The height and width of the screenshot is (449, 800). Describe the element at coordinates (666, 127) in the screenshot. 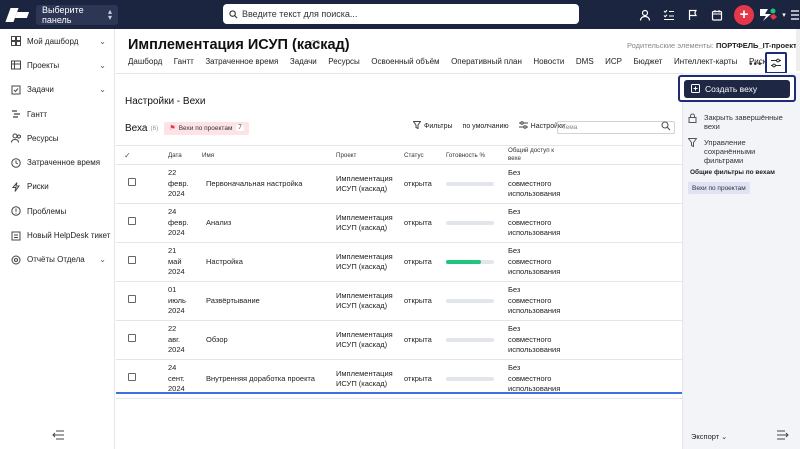

I see `search-icon` at that location.